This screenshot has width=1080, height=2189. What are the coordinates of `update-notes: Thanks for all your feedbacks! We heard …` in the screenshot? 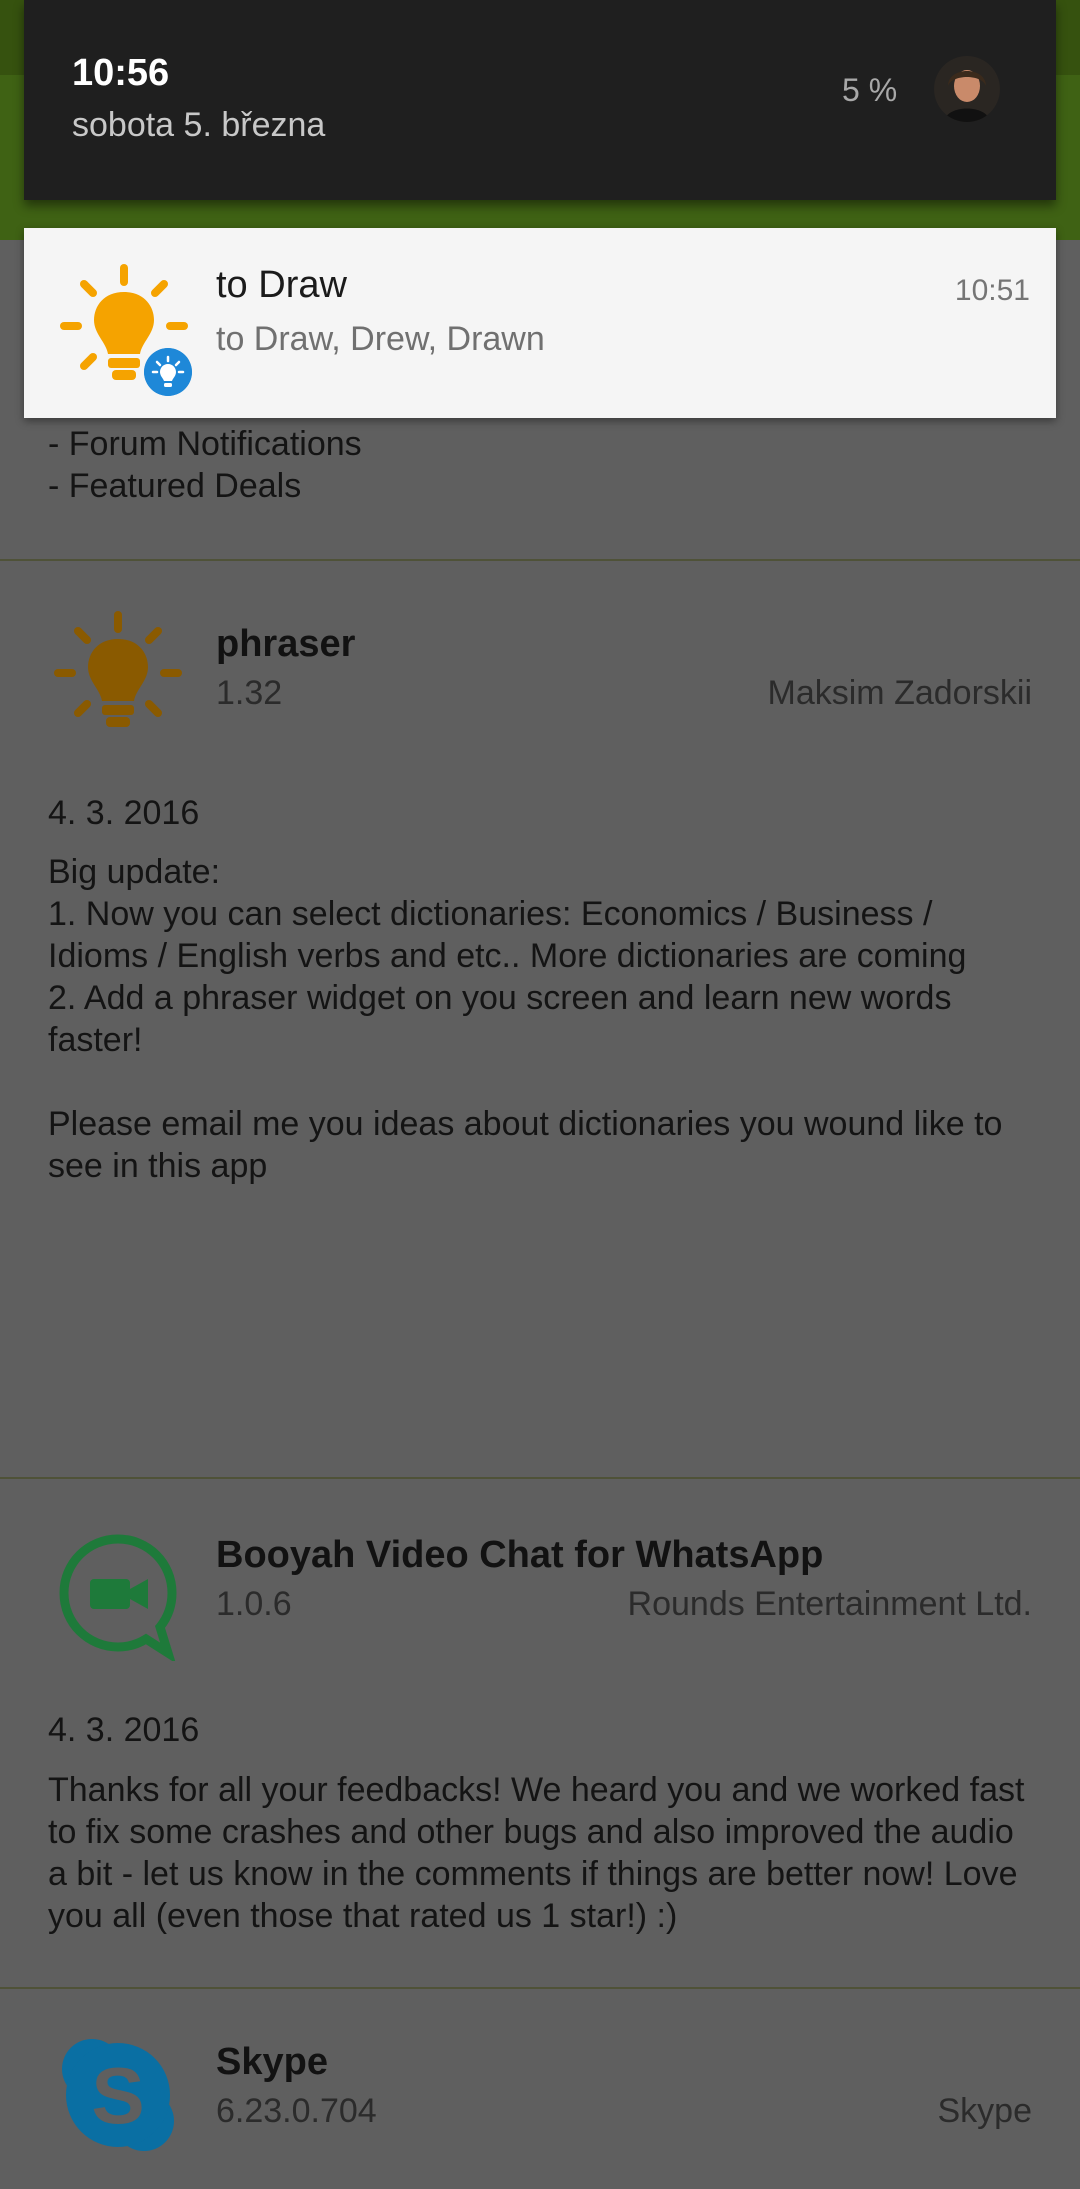 It's located at (536, 1853).